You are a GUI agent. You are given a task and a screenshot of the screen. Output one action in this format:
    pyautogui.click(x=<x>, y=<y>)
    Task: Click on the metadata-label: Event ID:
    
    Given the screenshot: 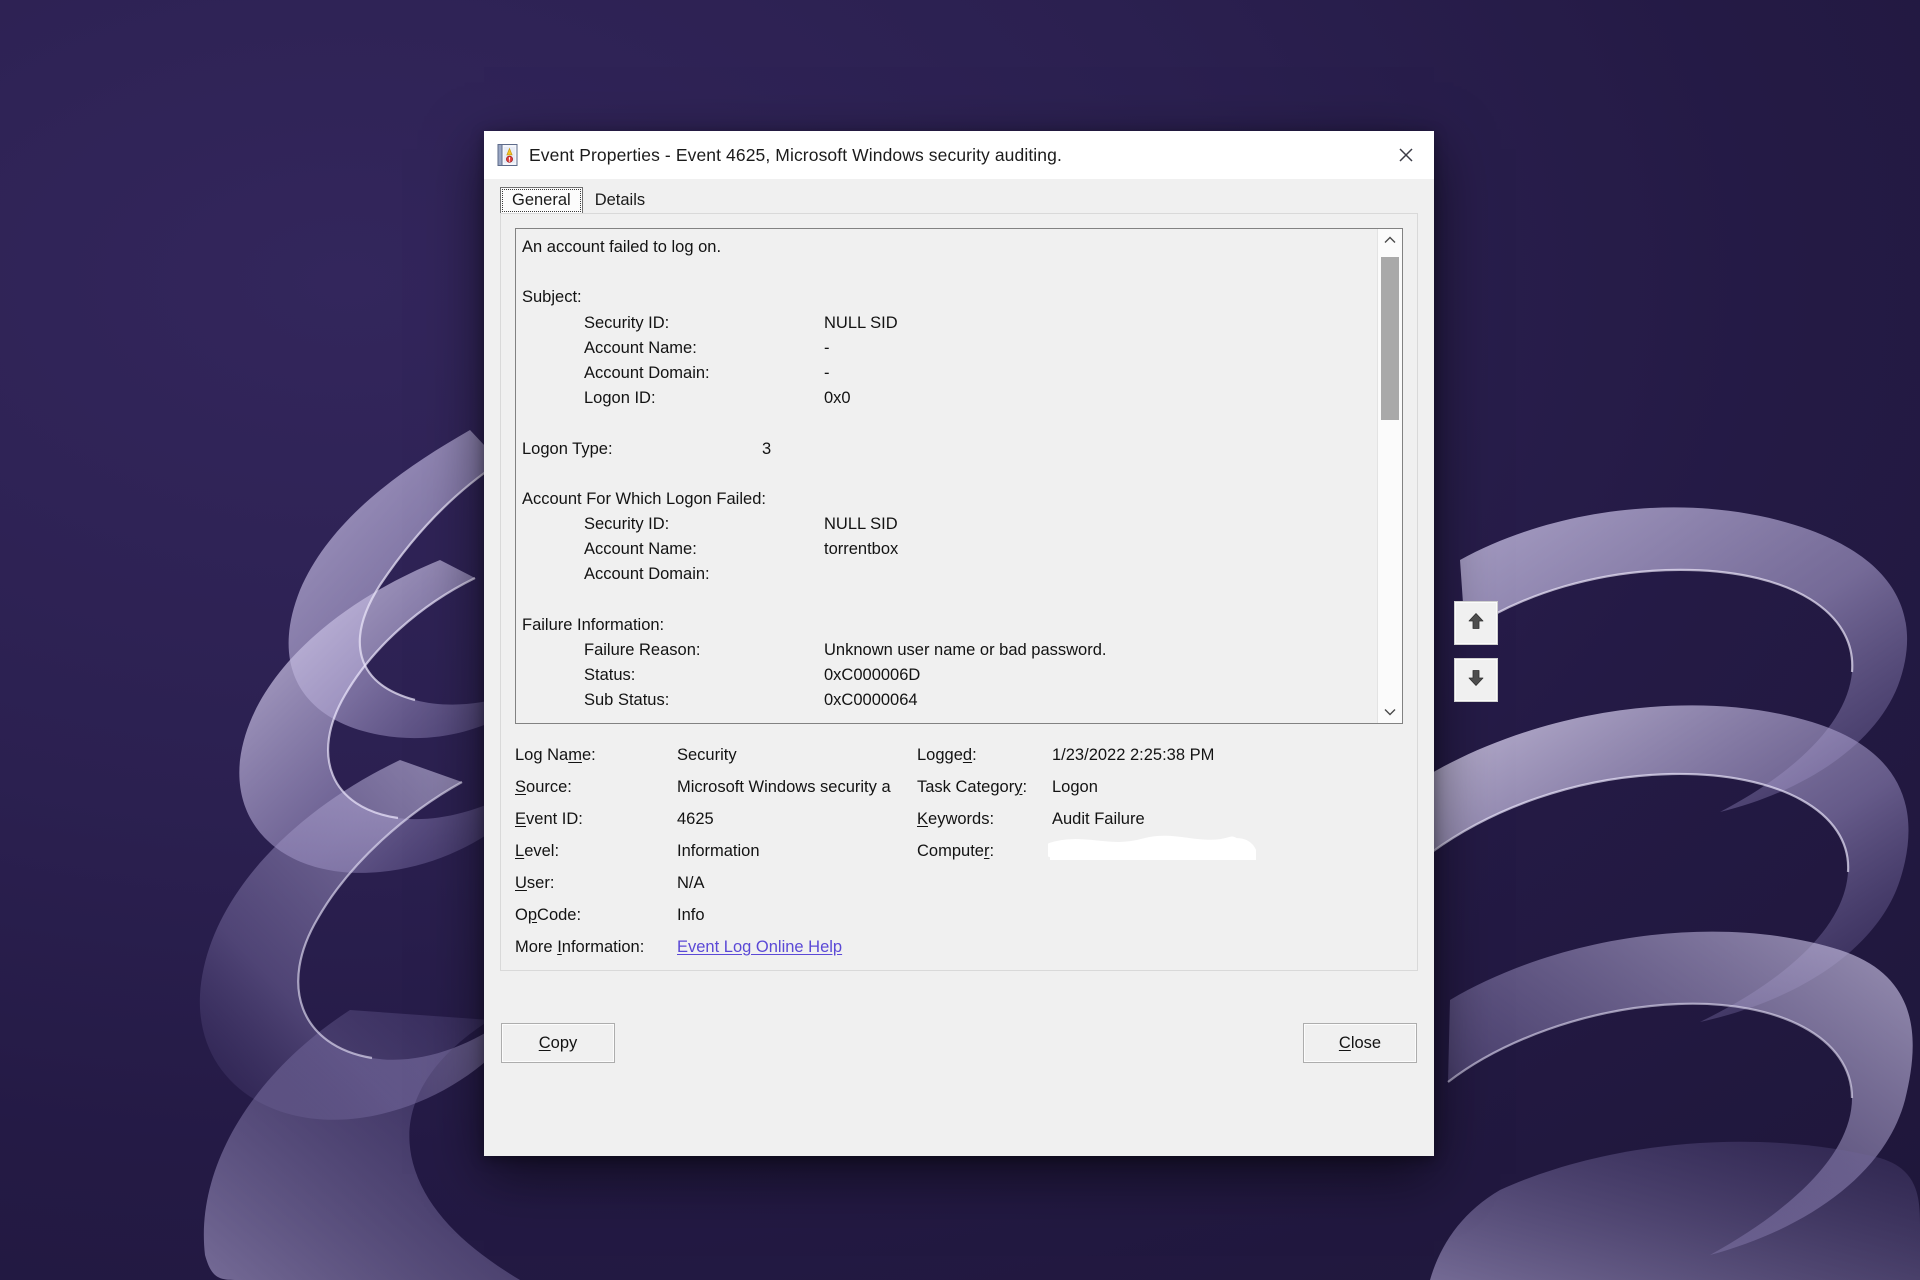 What is the action you would take?
    pyautogui.click(x=549, y=819)
    